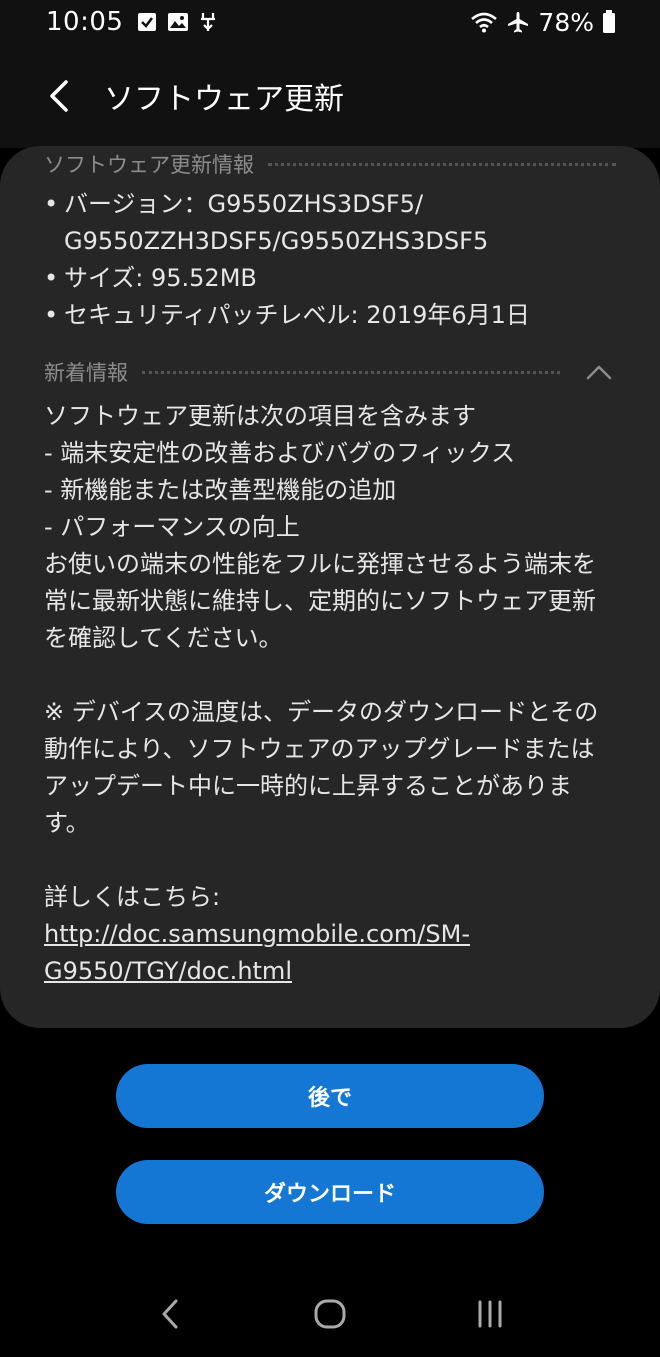 The width and height of the screenshot is (660, 1357). Describe the element at coordinates (280, 453) in the screenshot. I see `news-line: - 端末安定性の改善およびバグのフィックス` at that location.